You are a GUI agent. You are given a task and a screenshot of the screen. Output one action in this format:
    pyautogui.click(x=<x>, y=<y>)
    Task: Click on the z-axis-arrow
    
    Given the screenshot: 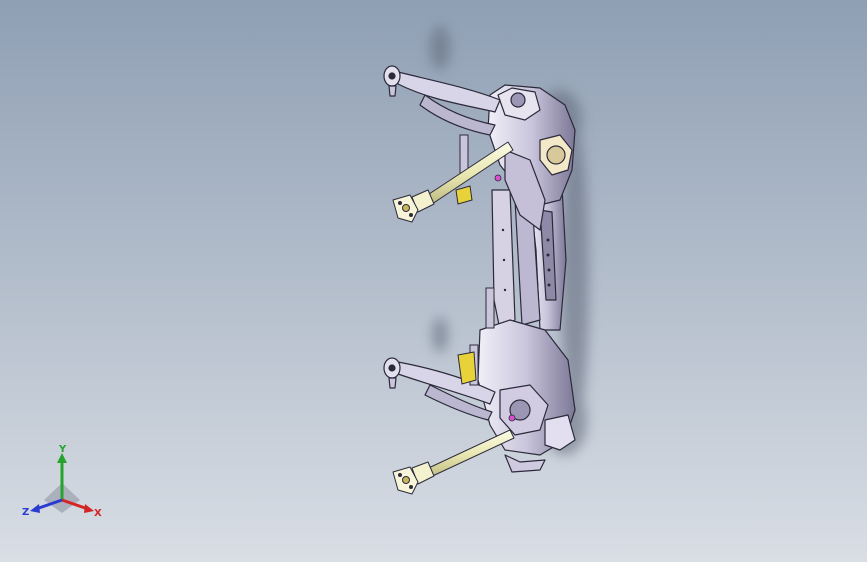 What is the action you would take?
    pyautogui.click(x=35, y=508)
    